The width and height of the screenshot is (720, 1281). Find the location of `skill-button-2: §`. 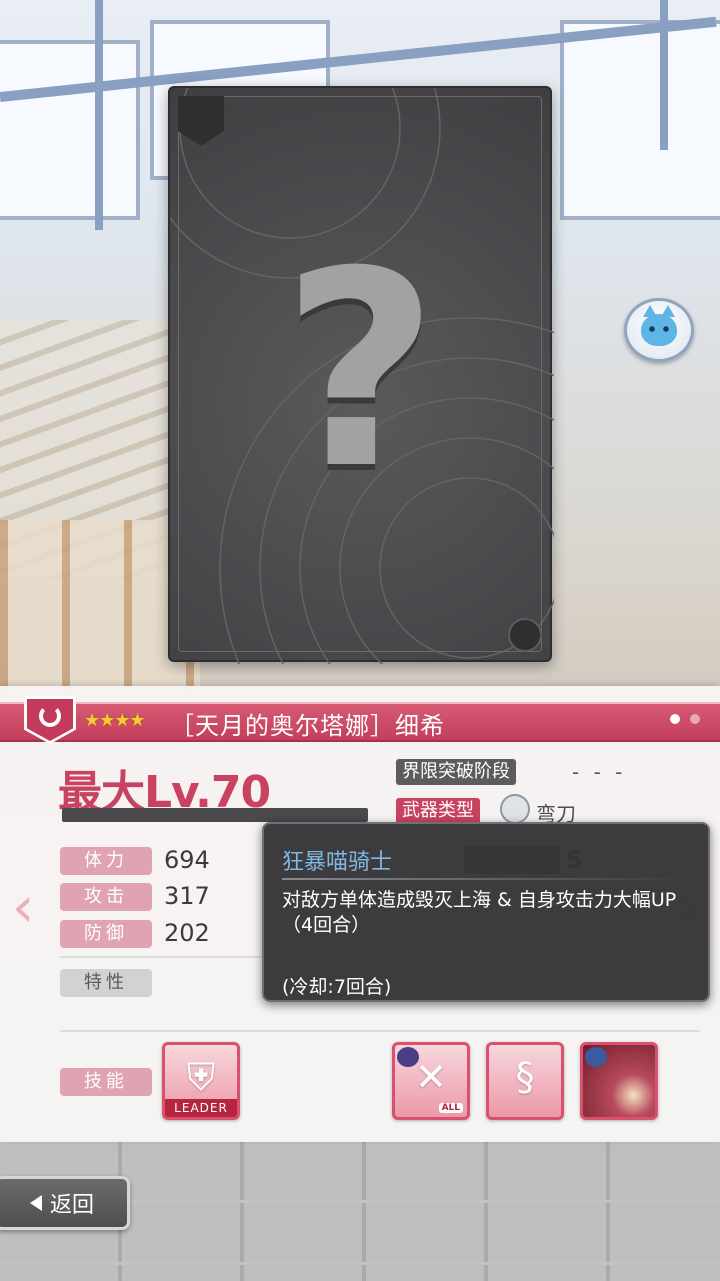

skill-button-2: § is located at coordinates (525, 1081).